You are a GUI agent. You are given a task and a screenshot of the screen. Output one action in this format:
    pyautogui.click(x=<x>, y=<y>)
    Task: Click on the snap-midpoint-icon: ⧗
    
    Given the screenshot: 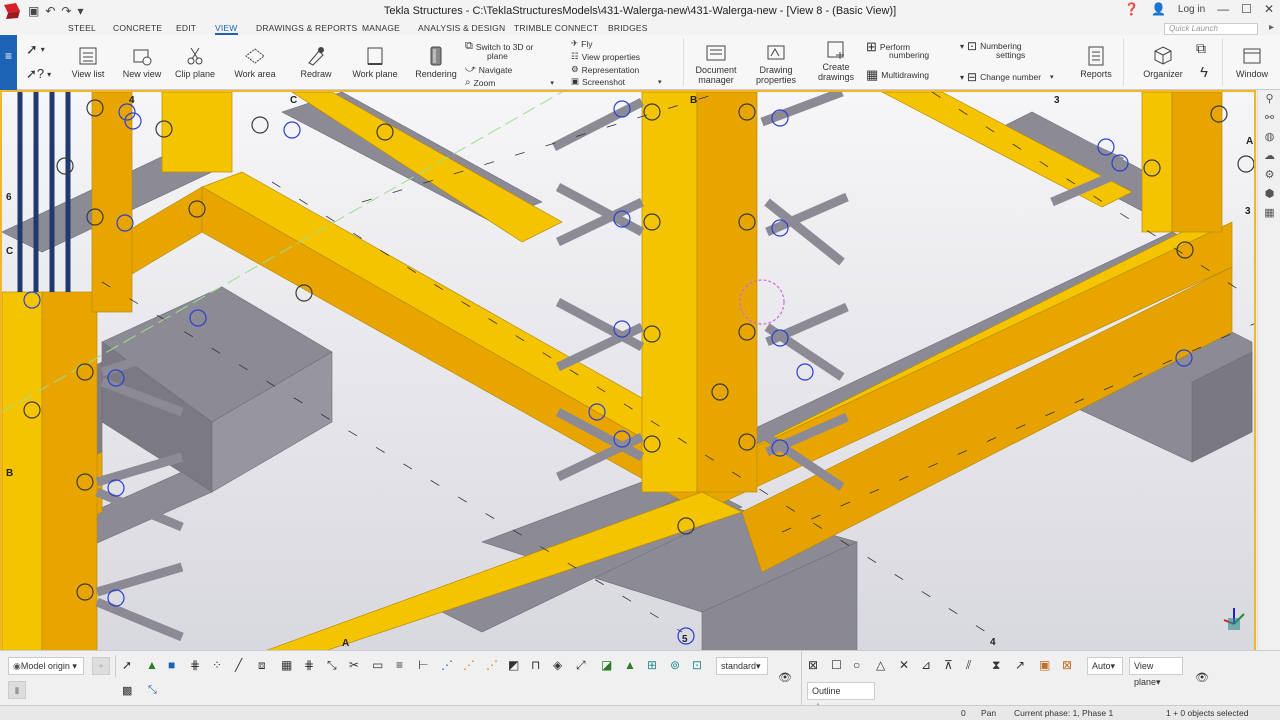 What is the action you would take?
    pyautogui.click(x=996, y=665)
    